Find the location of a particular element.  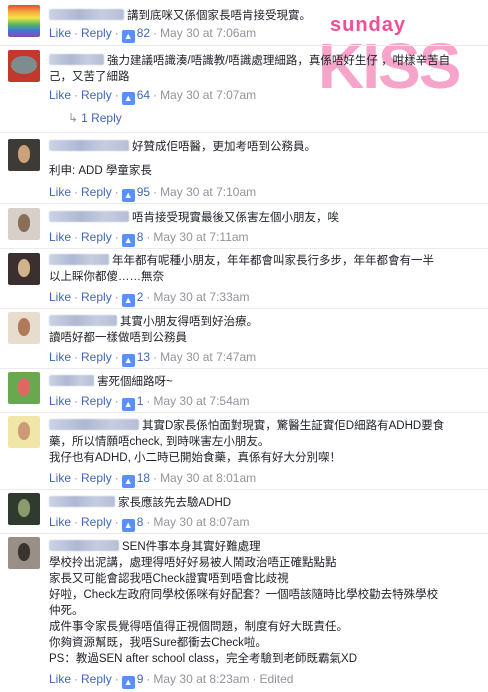

comment-actions: Like · Reply · ▲ 9 · May 30 at 8:23am · Edited is located at coordinates (171, 680).